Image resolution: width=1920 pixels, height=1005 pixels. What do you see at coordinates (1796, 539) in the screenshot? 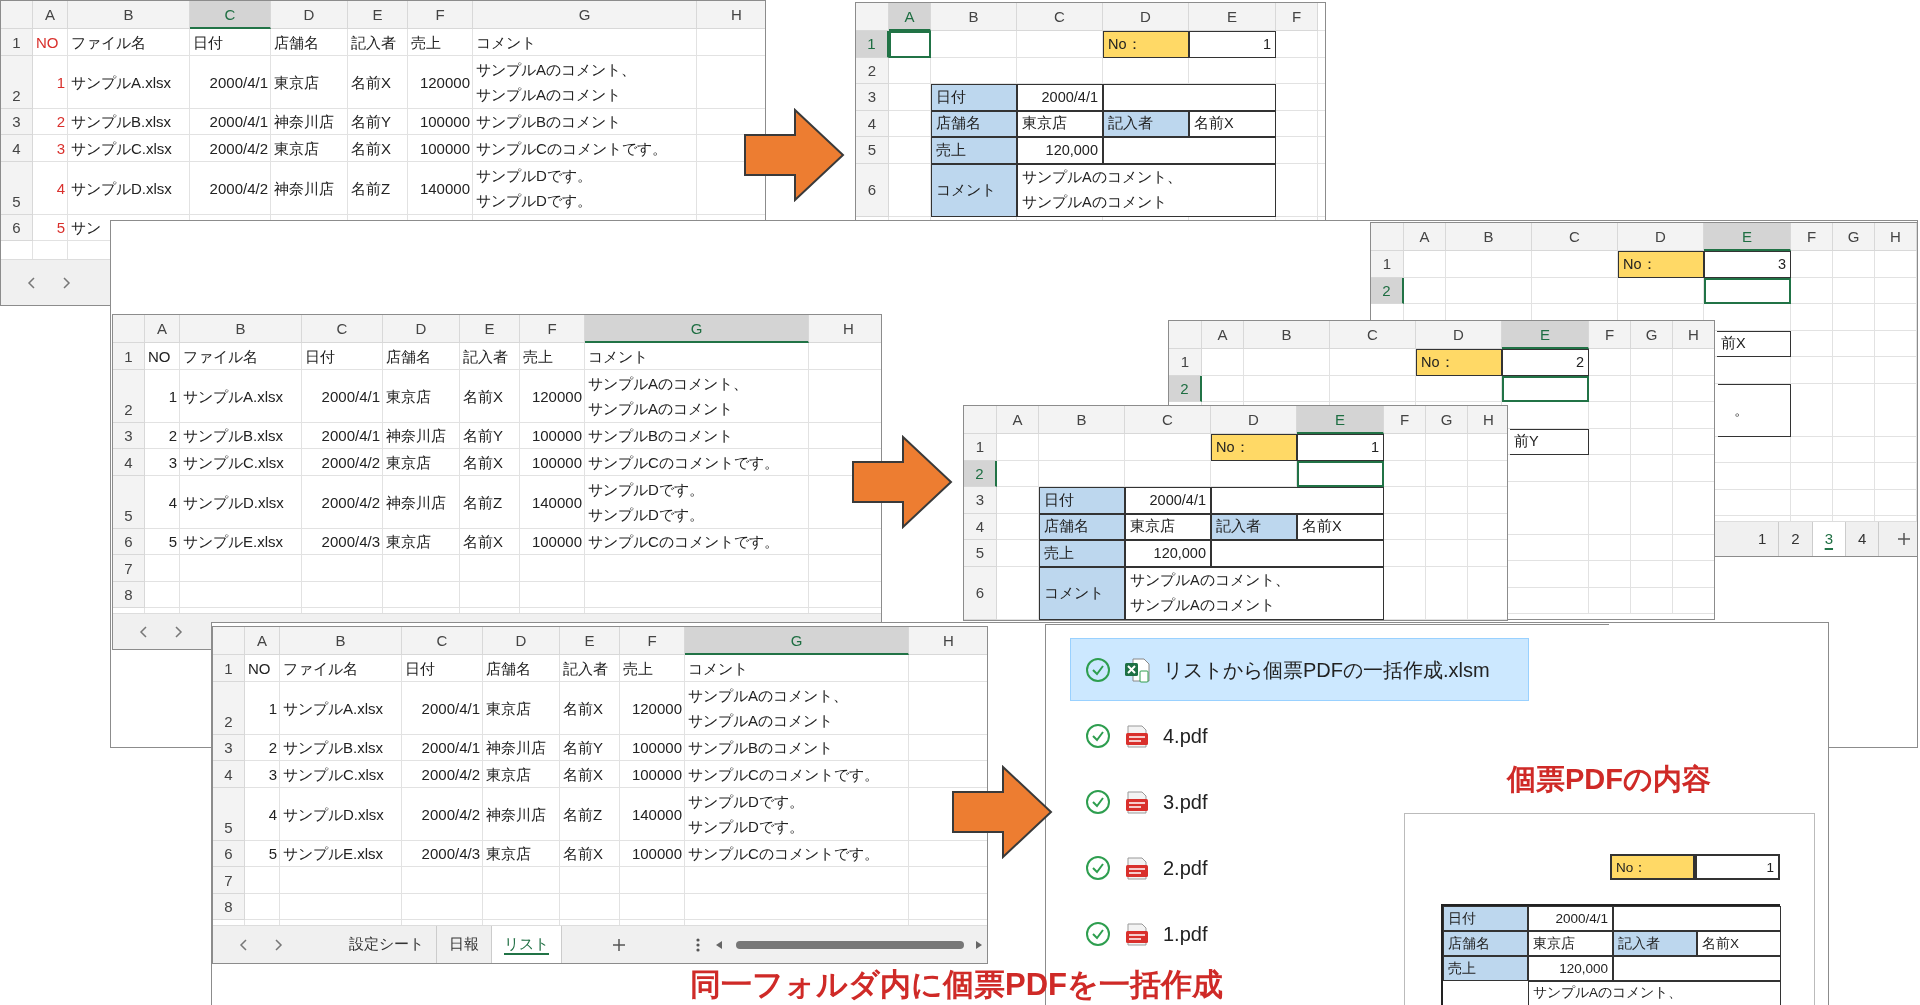
I see `sheet-tab: 2` at bounding box center [1796, 539].